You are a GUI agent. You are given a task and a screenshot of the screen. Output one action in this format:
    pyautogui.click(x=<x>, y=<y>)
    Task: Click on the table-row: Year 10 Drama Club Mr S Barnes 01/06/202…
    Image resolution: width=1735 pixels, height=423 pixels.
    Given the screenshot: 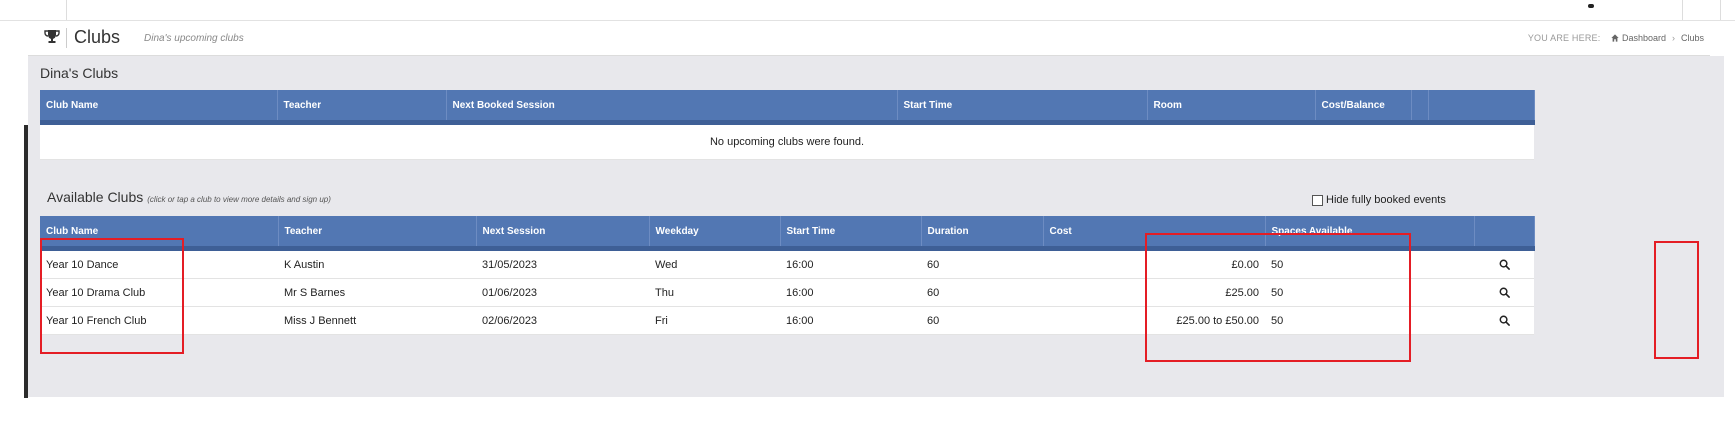 What is the action you would take?
    pyautogui.click(x=787, y=292)
    